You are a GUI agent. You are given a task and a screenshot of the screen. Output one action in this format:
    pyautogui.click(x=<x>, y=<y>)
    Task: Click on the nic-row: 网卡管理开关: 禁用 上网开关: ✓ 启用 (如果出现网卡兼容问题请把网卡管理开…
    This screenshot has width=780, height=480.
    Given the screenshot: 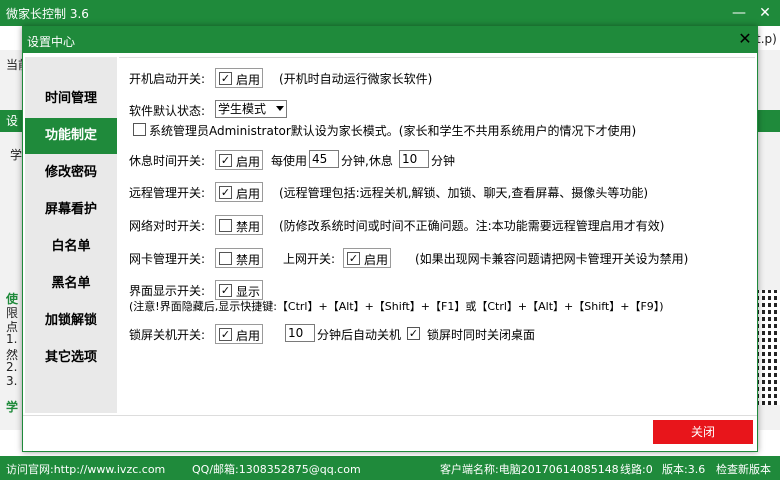 What is the action you would take?
    pyautogui.click(x=439, y=258)
    